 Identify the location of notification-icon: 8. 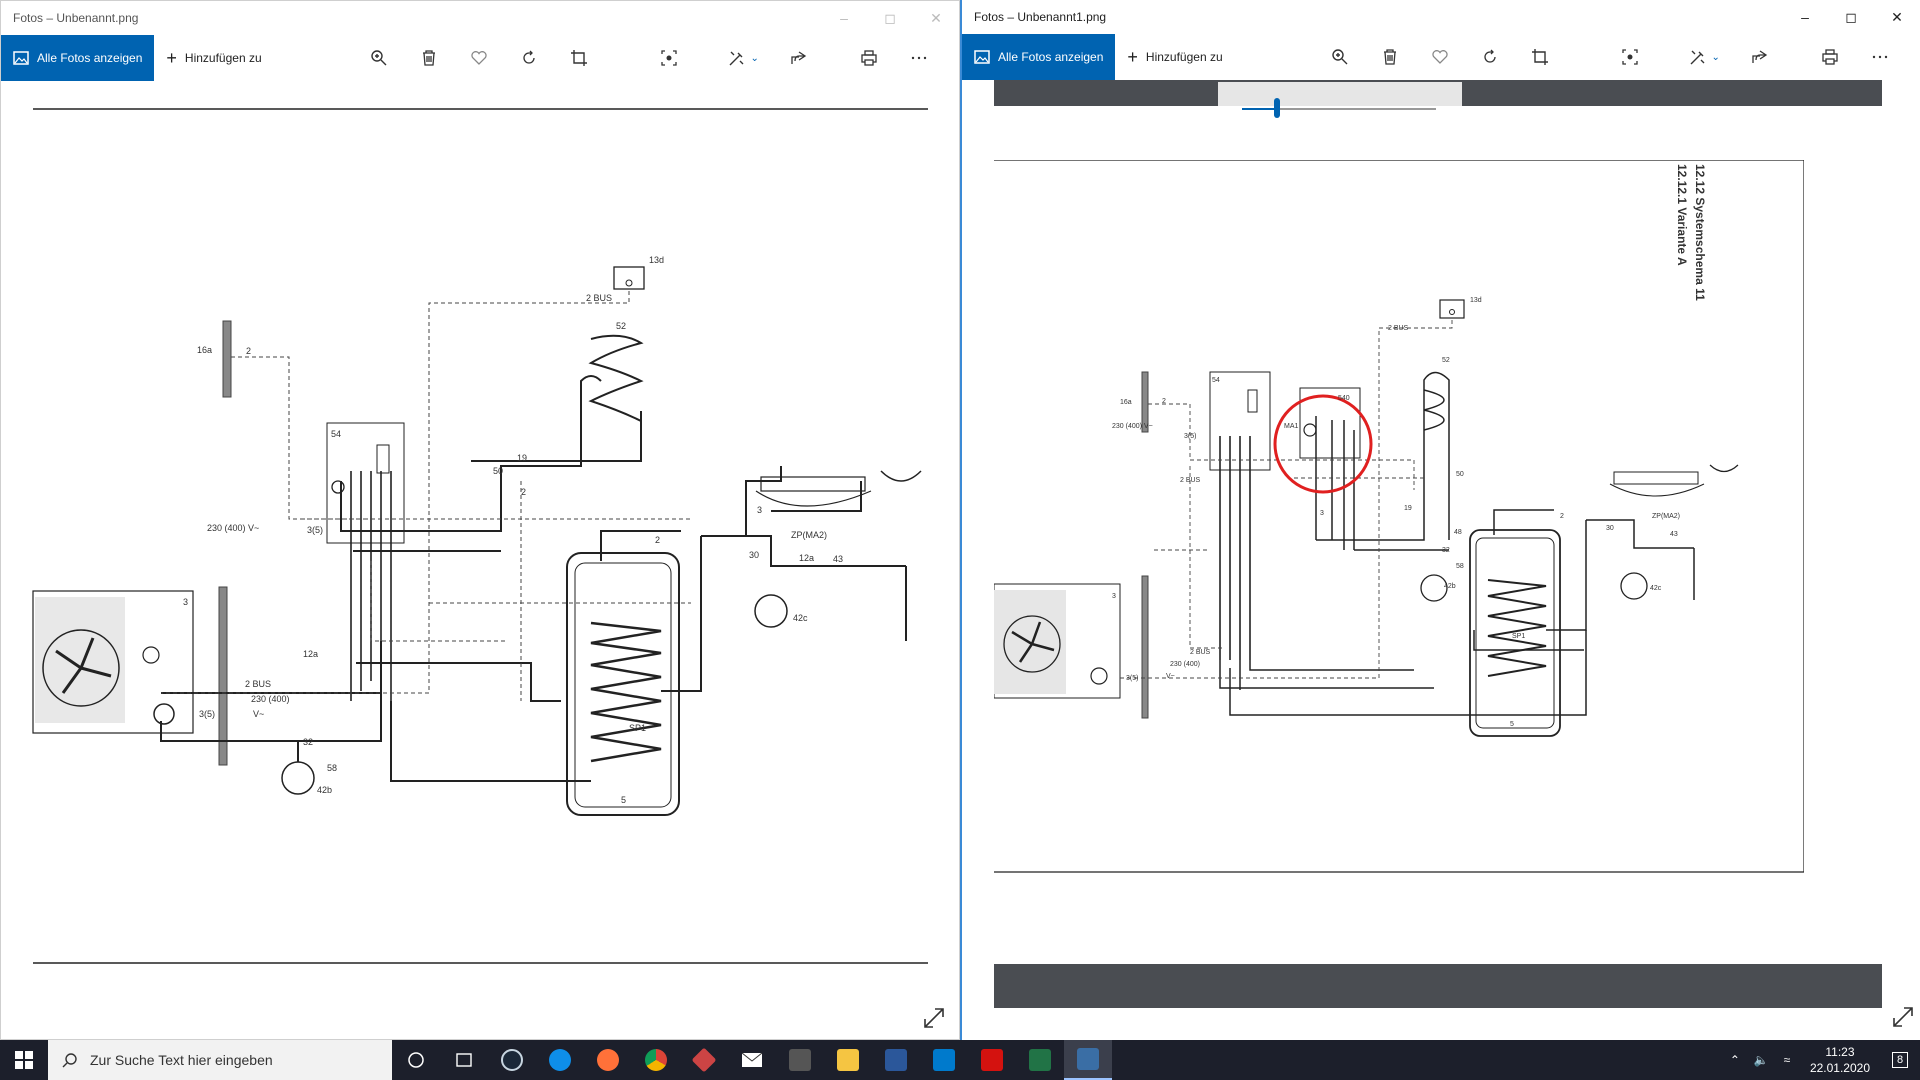
(1900, 1060).